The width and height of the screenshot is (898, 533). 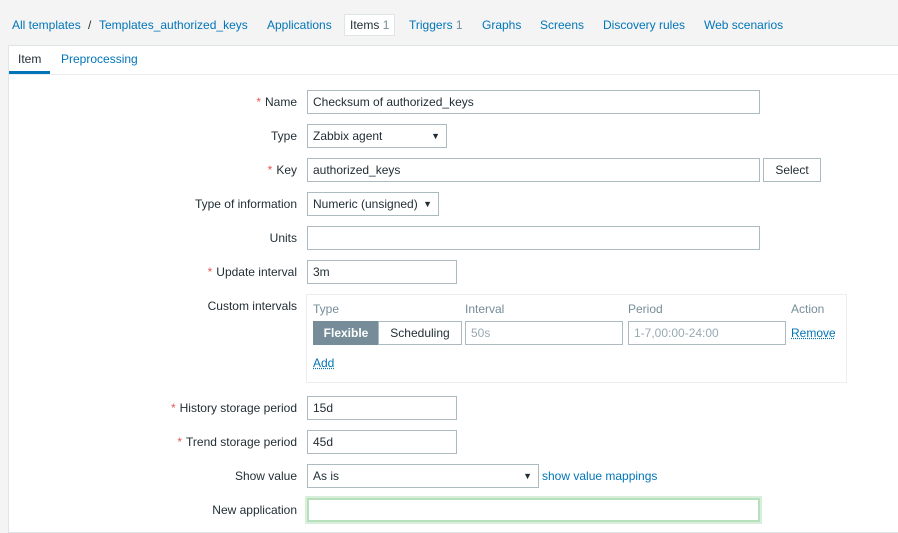 What do you see at coordinates (46, 25) in the screenshot?
I see `breadcrumb-all-templates: All templates` at bounding box center [46, 25].